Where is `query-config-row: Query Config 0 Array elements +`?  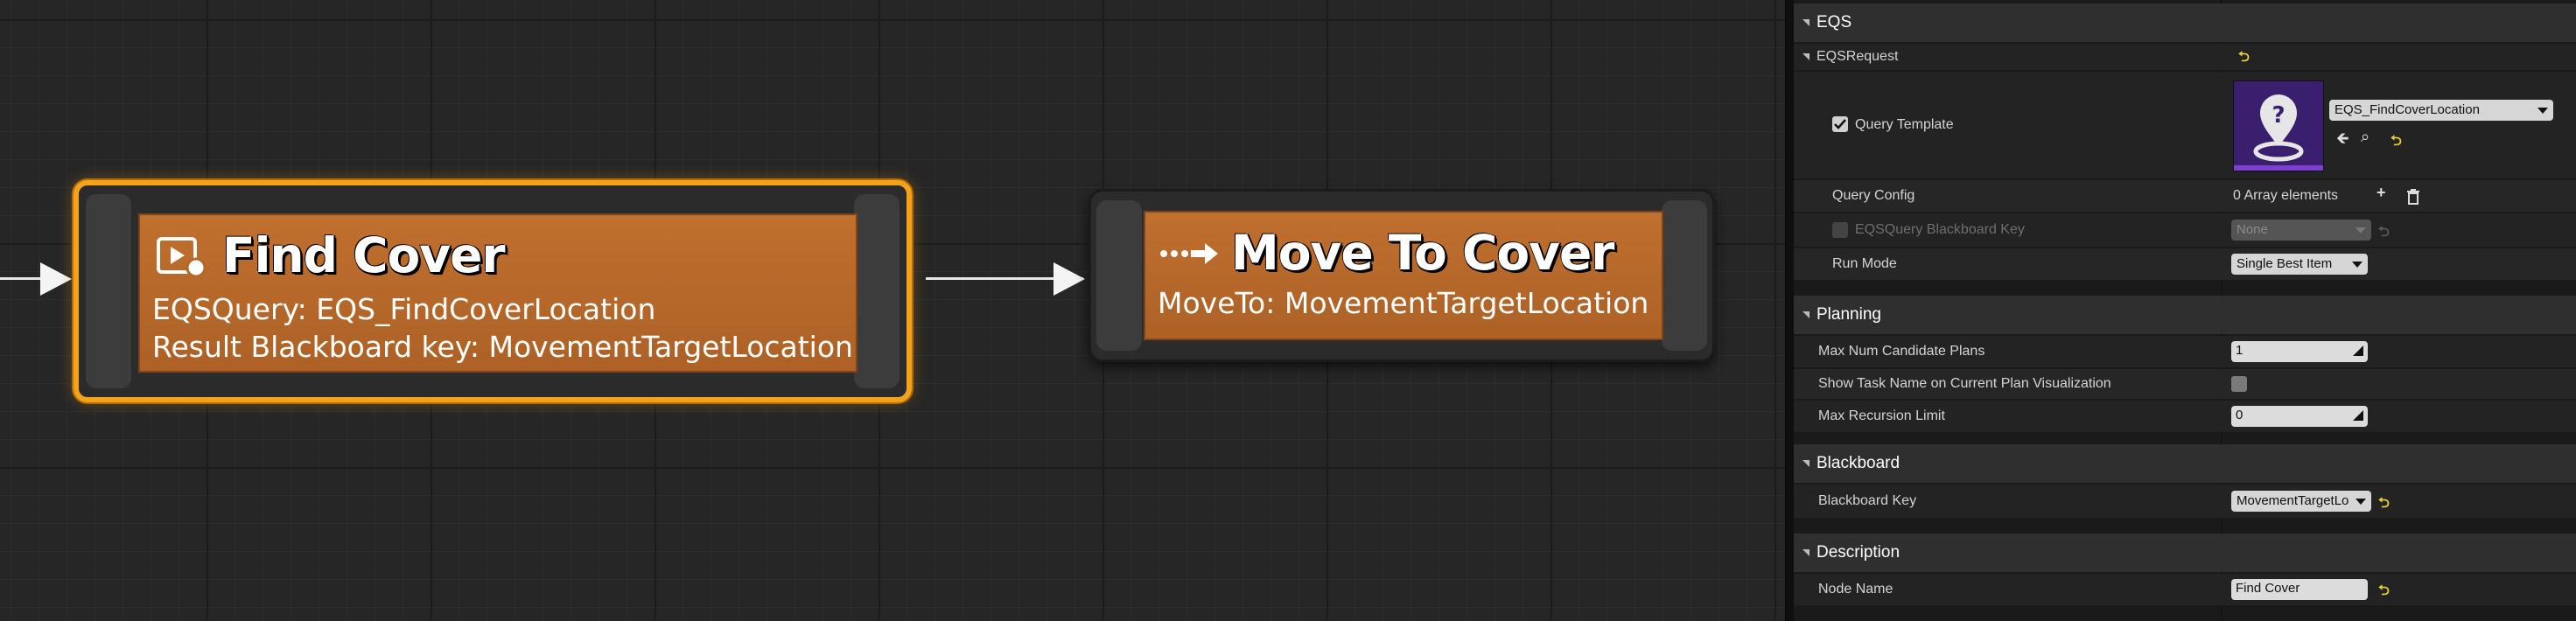 query-config-row: Query Config 0 Array elements + is located at coordinates (2185, 196).